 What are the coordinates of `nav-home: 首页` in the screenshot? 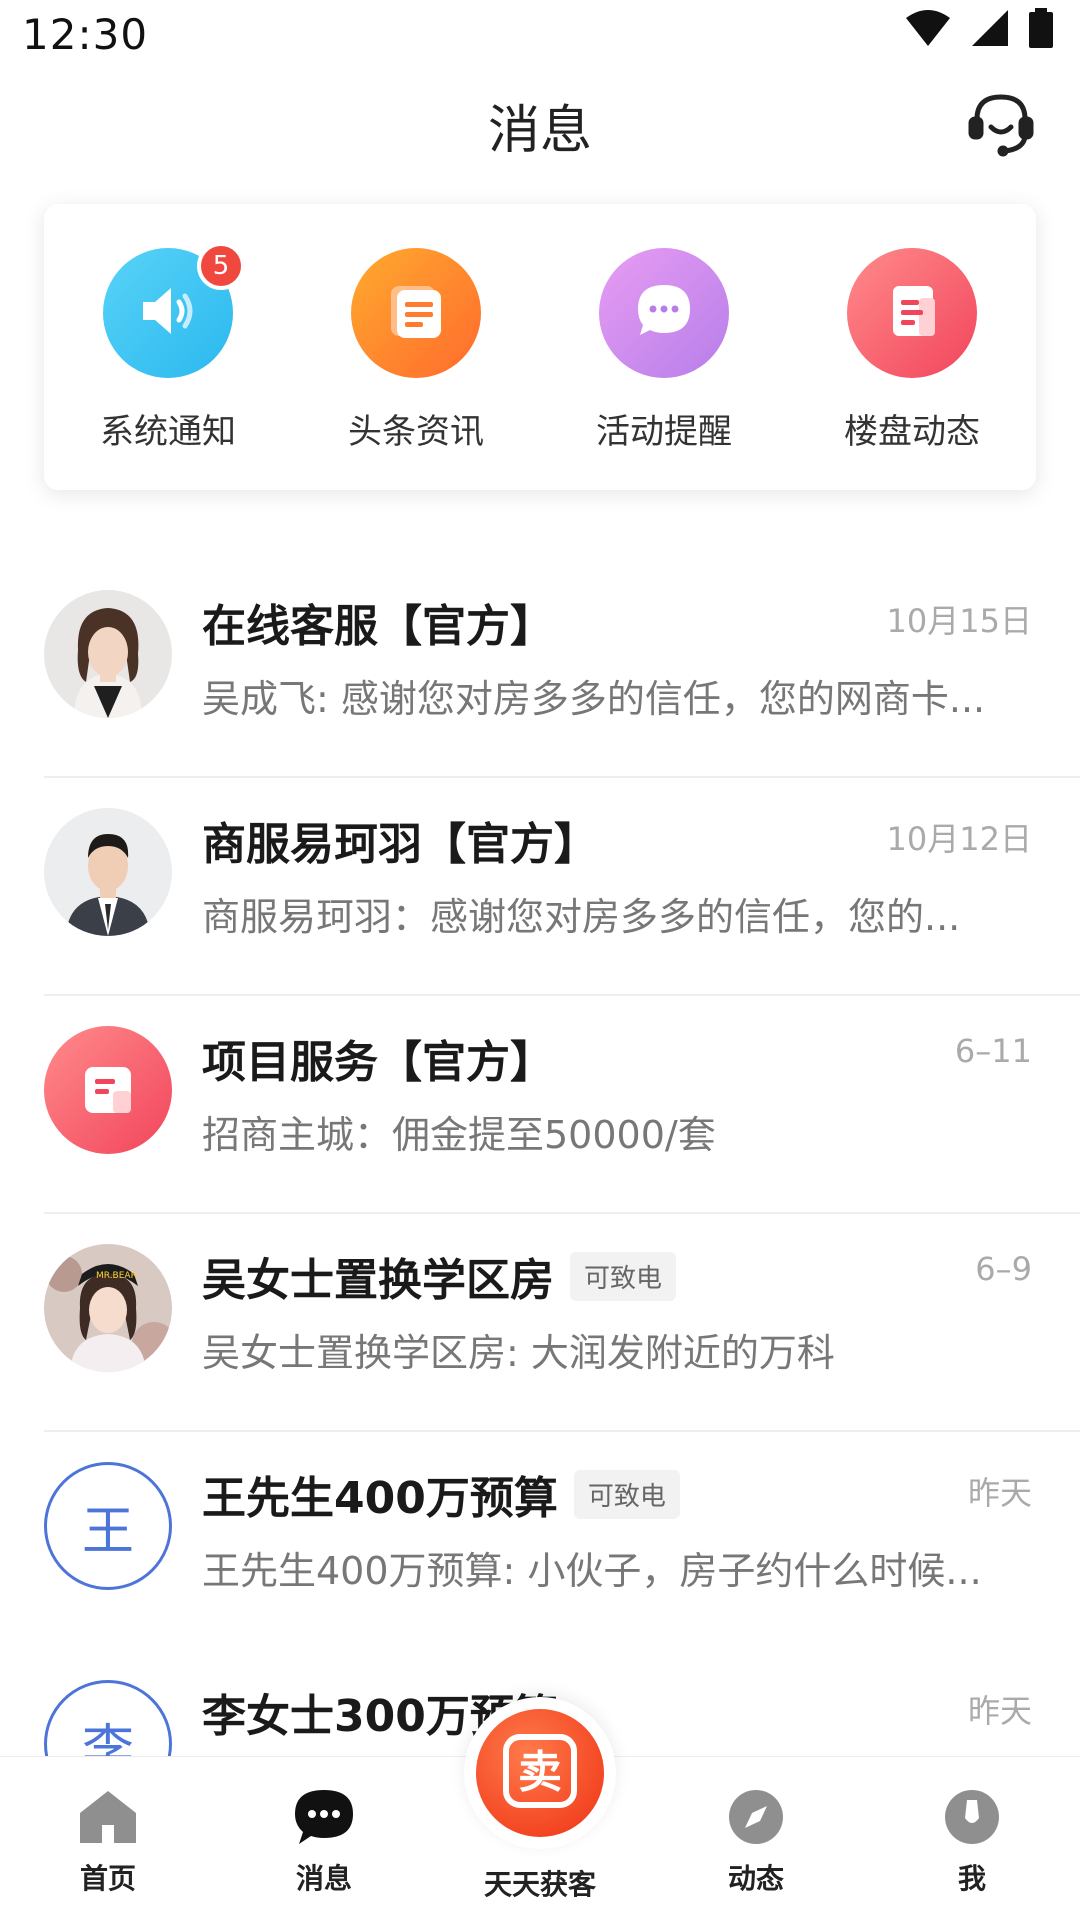 It's located at (108, 1838).